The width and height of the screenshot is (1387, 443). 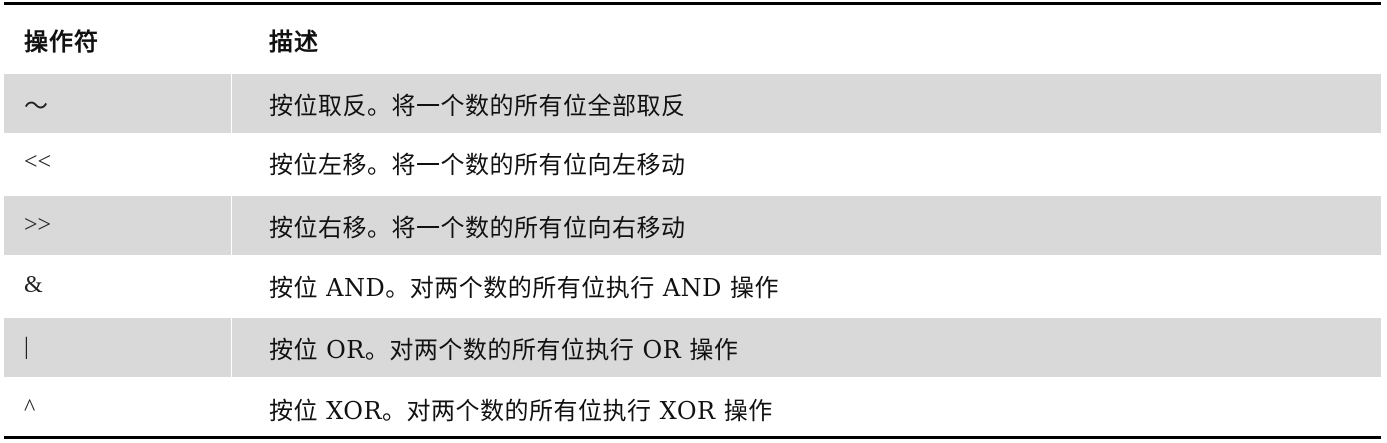 I want to click on description-cell: 按位 AND。对两个数的所有位执行 AND 操作, so click(x=524, y=288).